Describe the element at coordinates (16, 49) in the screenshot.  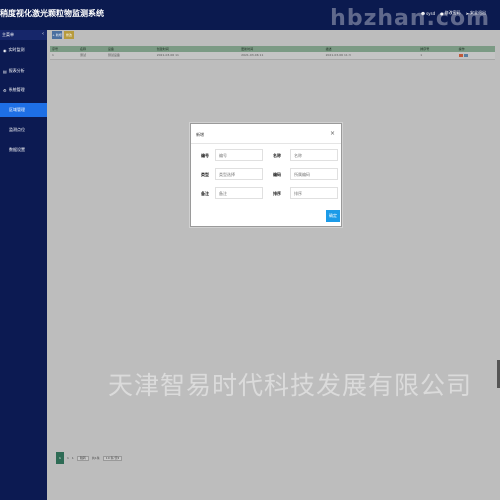
I see `sidebar-item-label: 实时监测` at that location.